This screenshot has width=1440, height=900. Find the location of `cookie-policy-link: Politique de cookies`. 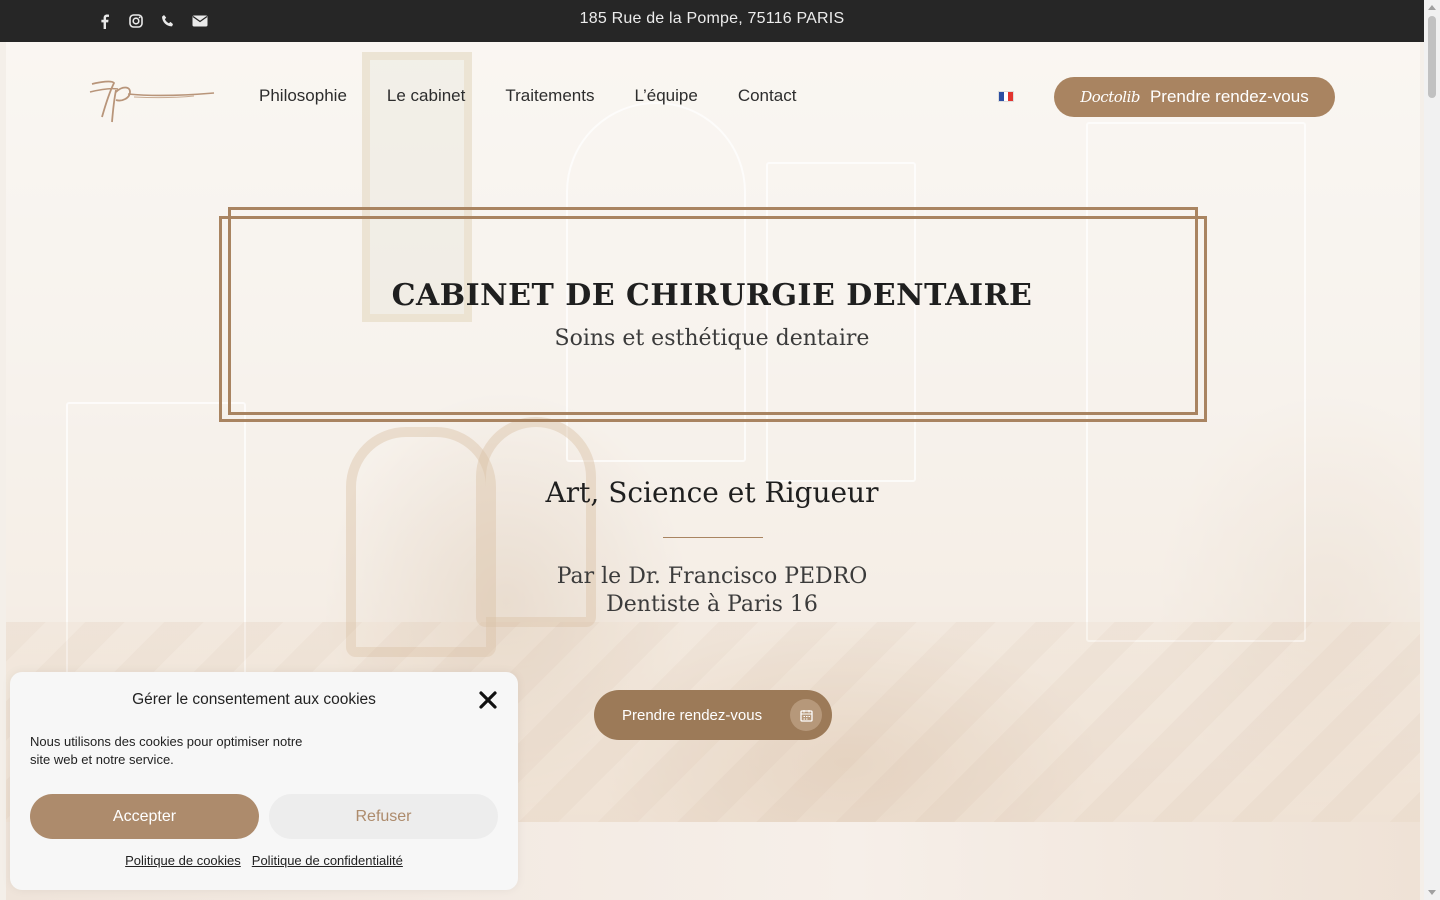

cookie-policy-link: Politique de cookies is located at coordinates (183, 860).